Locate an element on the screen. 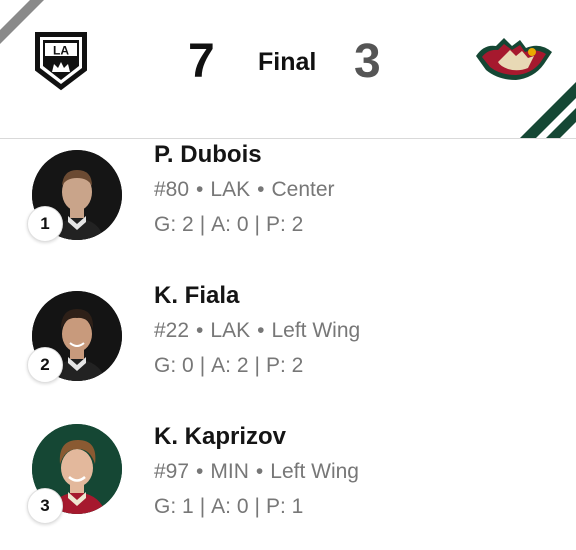 This screenshot has height=550, width=576. corner-stripe-decoration-green is located at coordinates (548, 110).